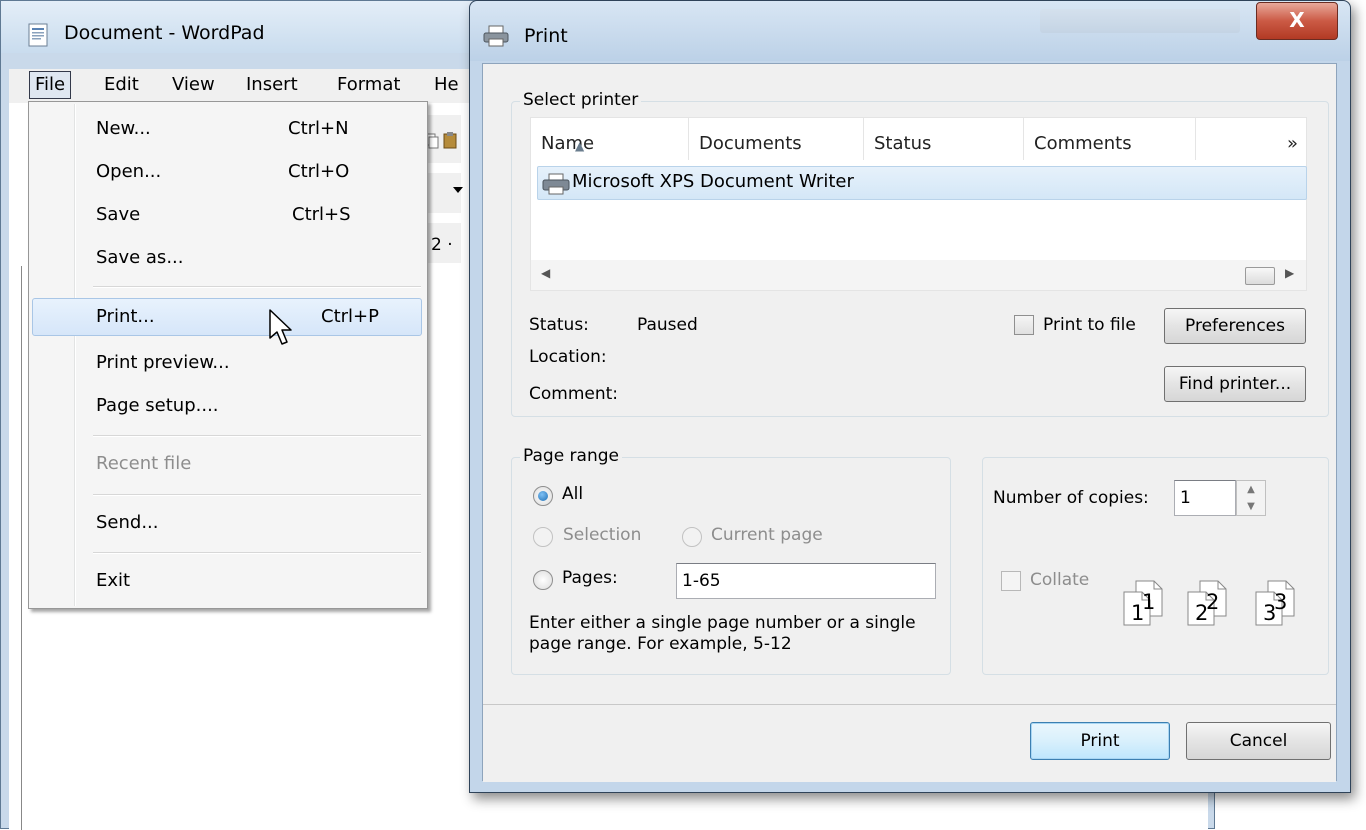 The width and height of the screenshot is (1366, 830). What do you see at coordinates (610, 139) in the screenshot?
I see `column-name: ▲ Name` at bounding box center [610, 139].